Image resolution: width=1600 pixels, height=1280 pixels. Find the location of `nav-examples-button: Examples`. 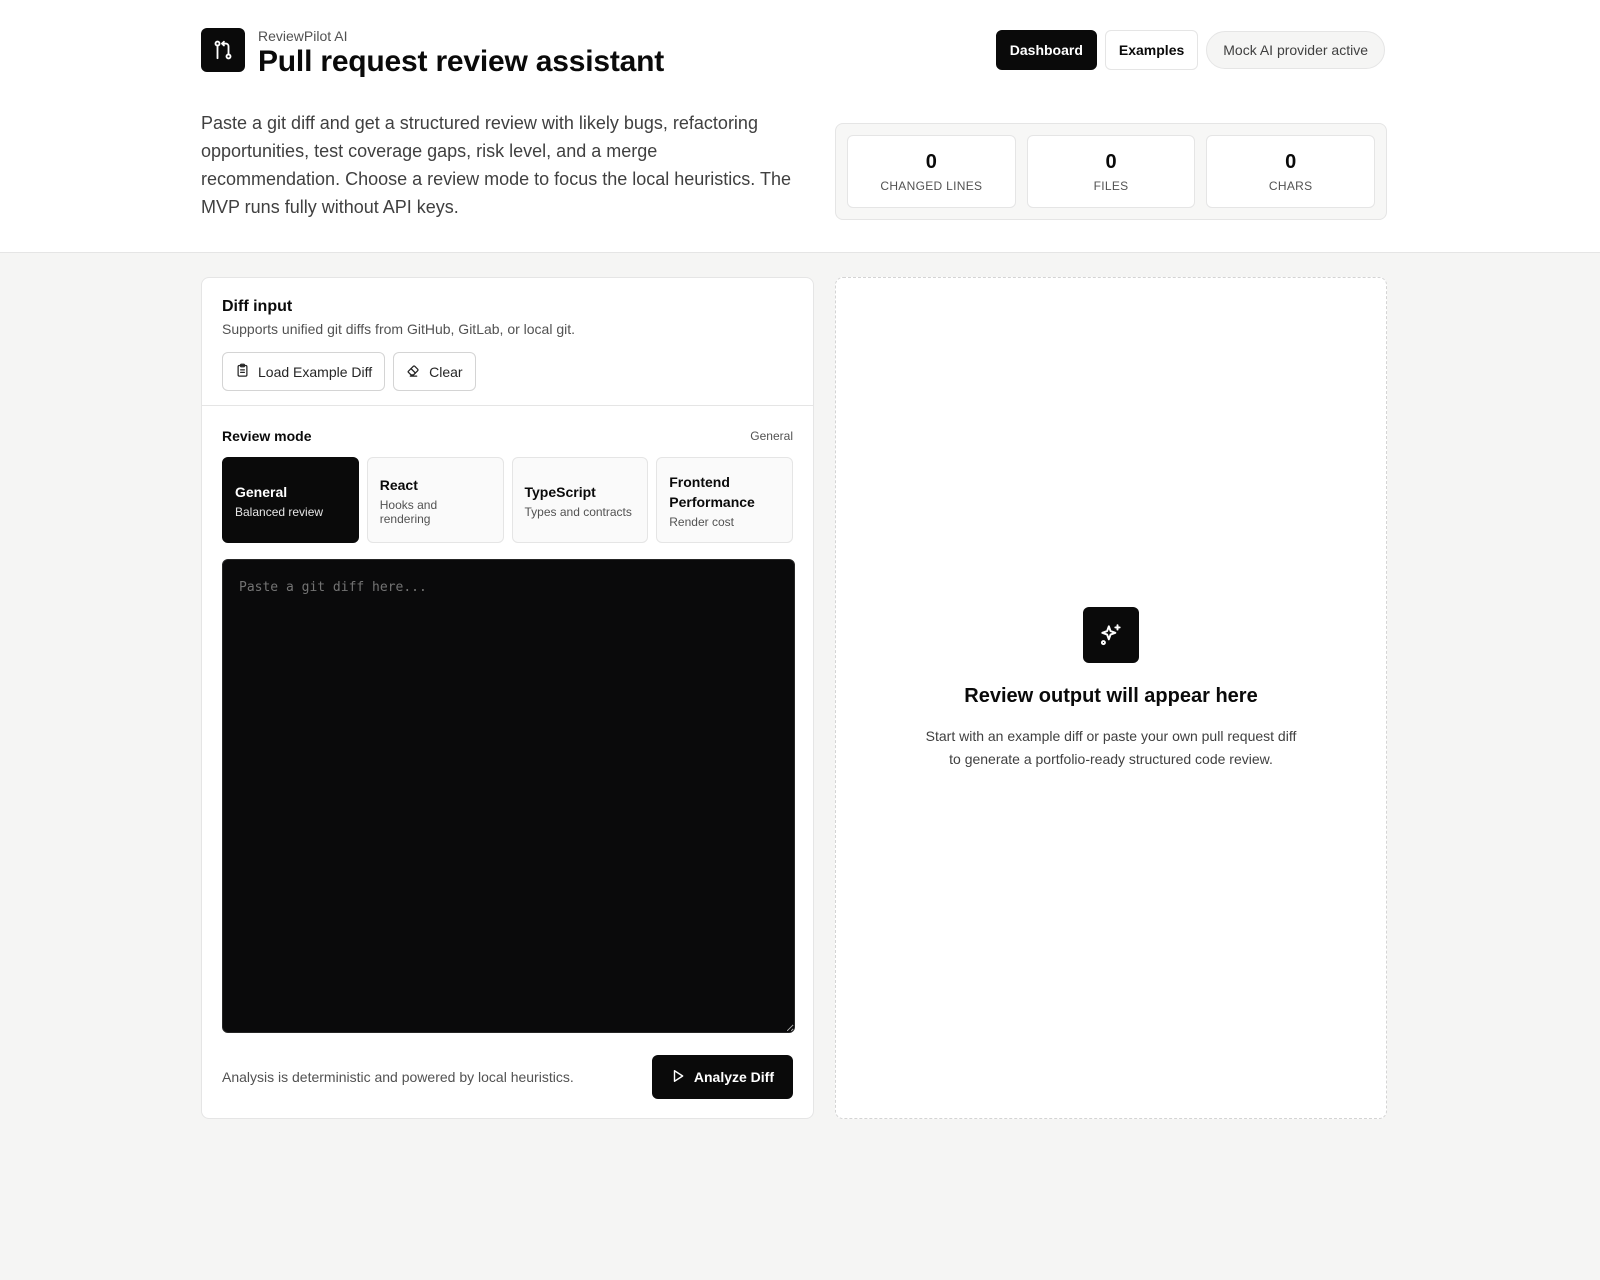

nav-examples-button: Examples is located at coordinates (1151, 50).